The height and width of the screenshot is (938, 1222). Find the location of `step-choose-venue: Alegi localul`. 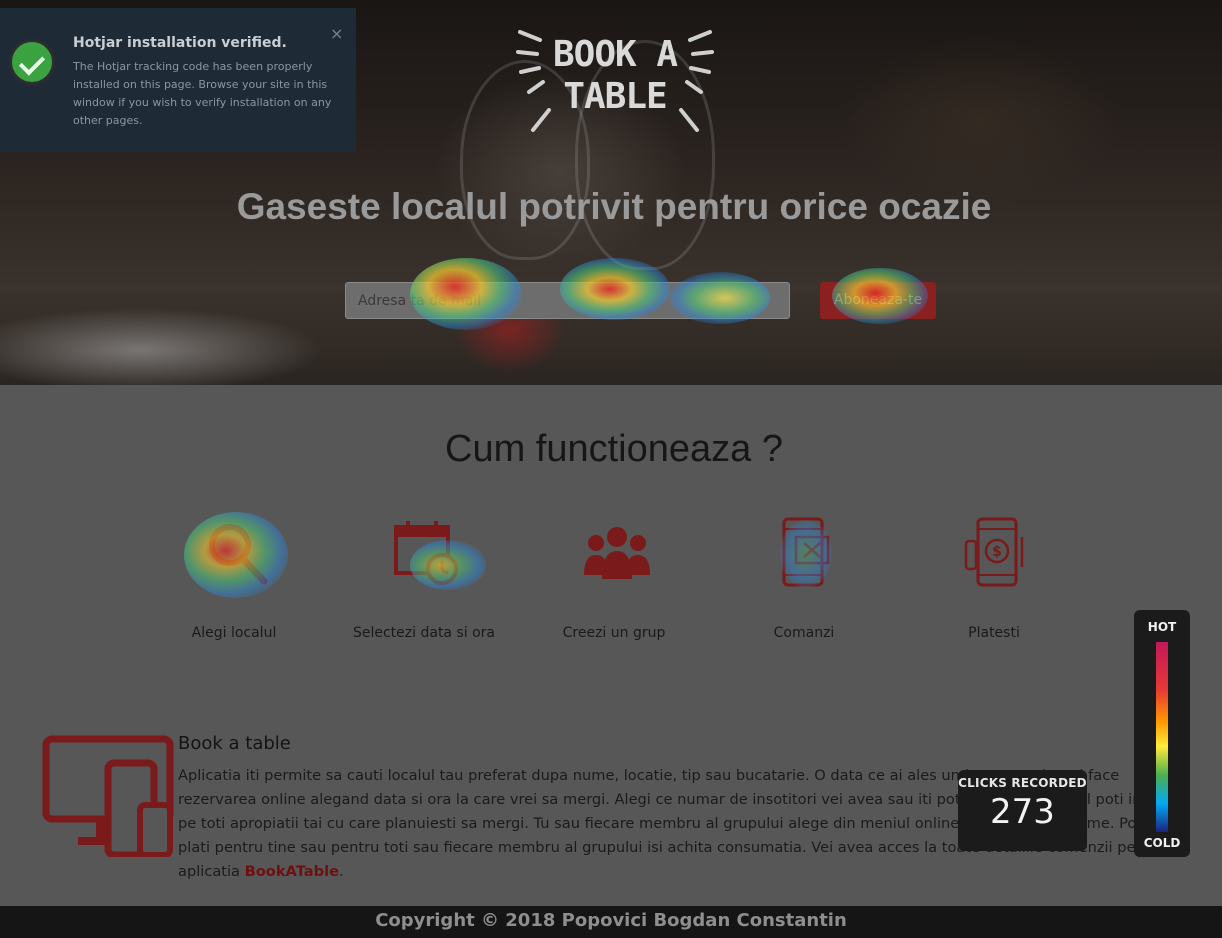

step-choose-venue: Alegi localul is located at coordinates (234, 585).